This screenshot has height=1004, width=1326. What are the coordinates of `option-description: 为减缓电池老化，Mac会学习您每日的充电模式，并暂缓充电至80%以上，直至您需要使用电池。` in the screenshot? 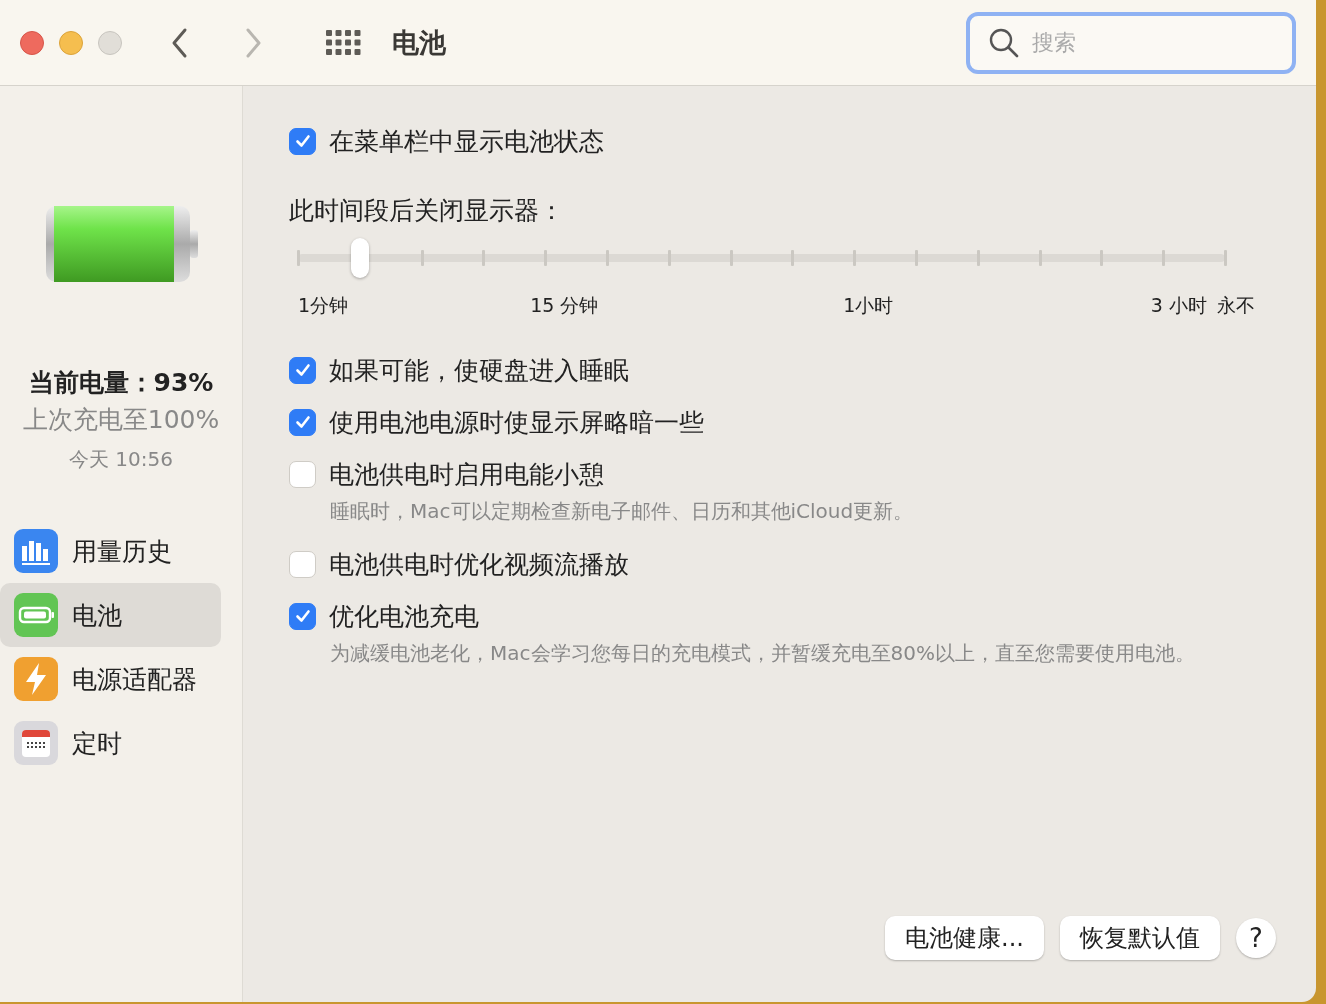 It's located at (763, 653).